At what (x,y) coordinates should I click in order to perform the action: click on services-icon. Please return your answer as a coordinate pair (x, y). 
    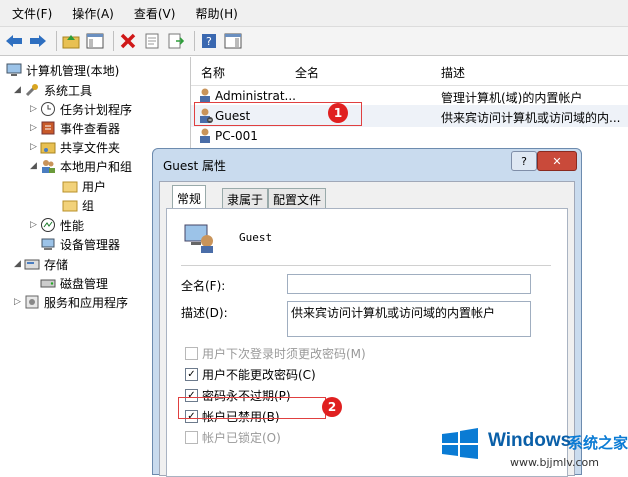
    Looking at the image, I should click on (32, 302).